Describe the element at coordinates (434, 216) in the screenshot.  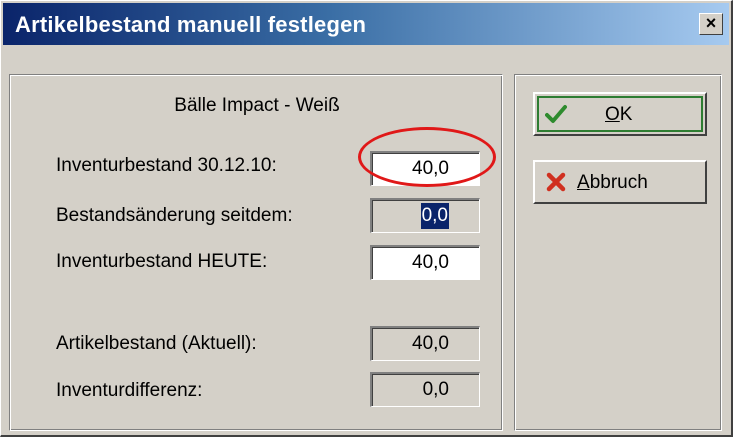
I see `stock-change-value: 0,0` at that location.